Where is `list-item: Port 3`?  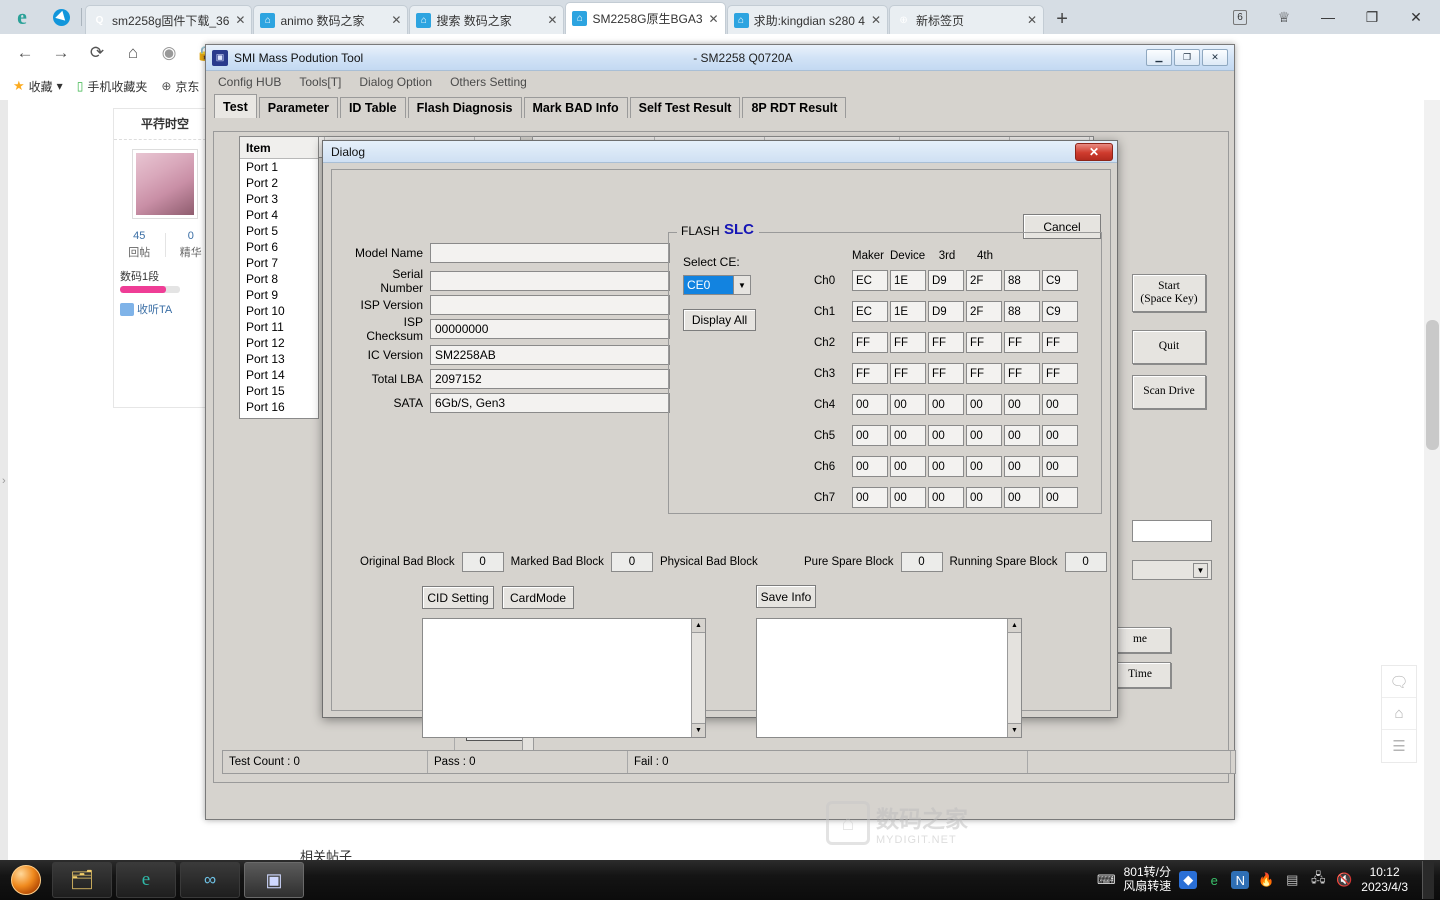 list-item: Port 3 is located at coordinates (279, 199).